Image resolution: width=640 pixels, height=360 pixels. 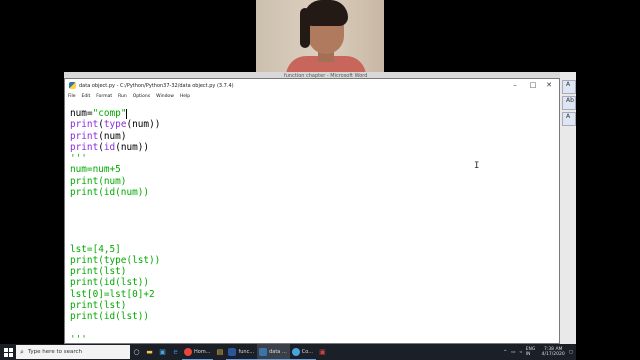 What do you see at coordinates (326, 13) in the screenshot?
I see `presenter-hair` at bounding box center [326, 13].